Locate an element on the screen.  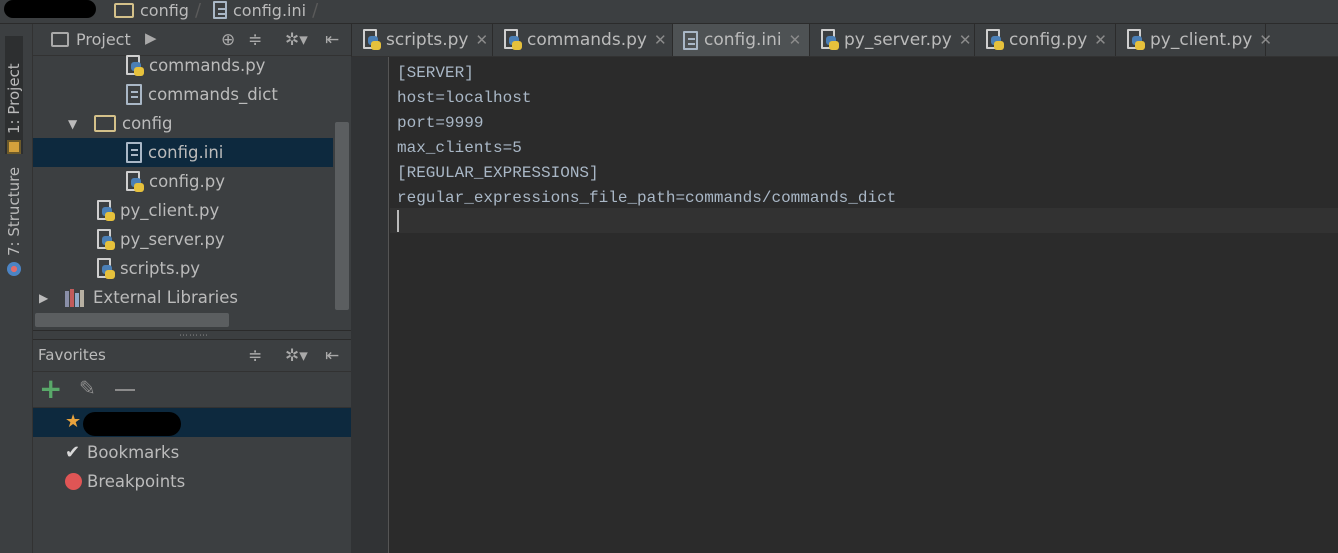
tool-window-strip: 1: Project 7: Structure is located at coordinates (16, 288).